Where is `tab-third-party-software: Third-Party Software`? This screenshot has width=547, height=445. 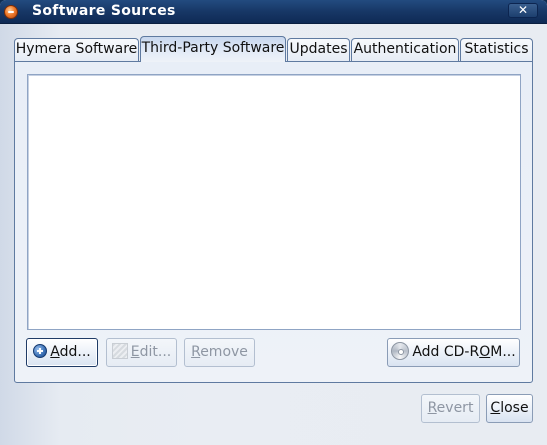 tab-third-party-software: Third-Party Software is located at coordinates (213, 49).